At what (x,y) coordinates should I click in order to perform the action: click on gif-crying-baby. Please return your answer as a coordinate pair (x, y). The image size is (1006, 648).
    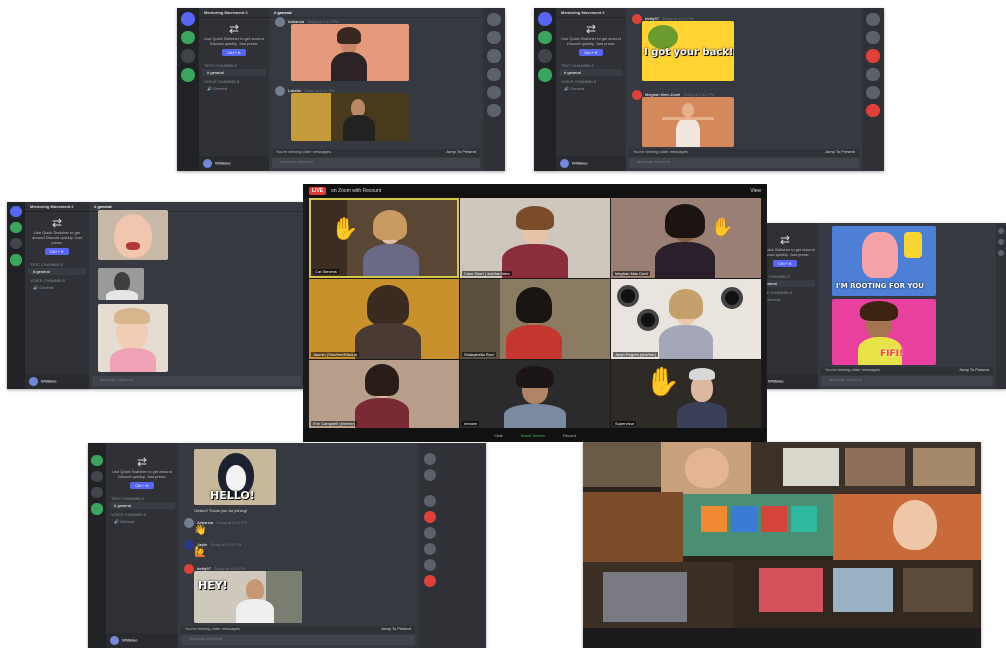
    Looking at the image, I should click on (133, 235).